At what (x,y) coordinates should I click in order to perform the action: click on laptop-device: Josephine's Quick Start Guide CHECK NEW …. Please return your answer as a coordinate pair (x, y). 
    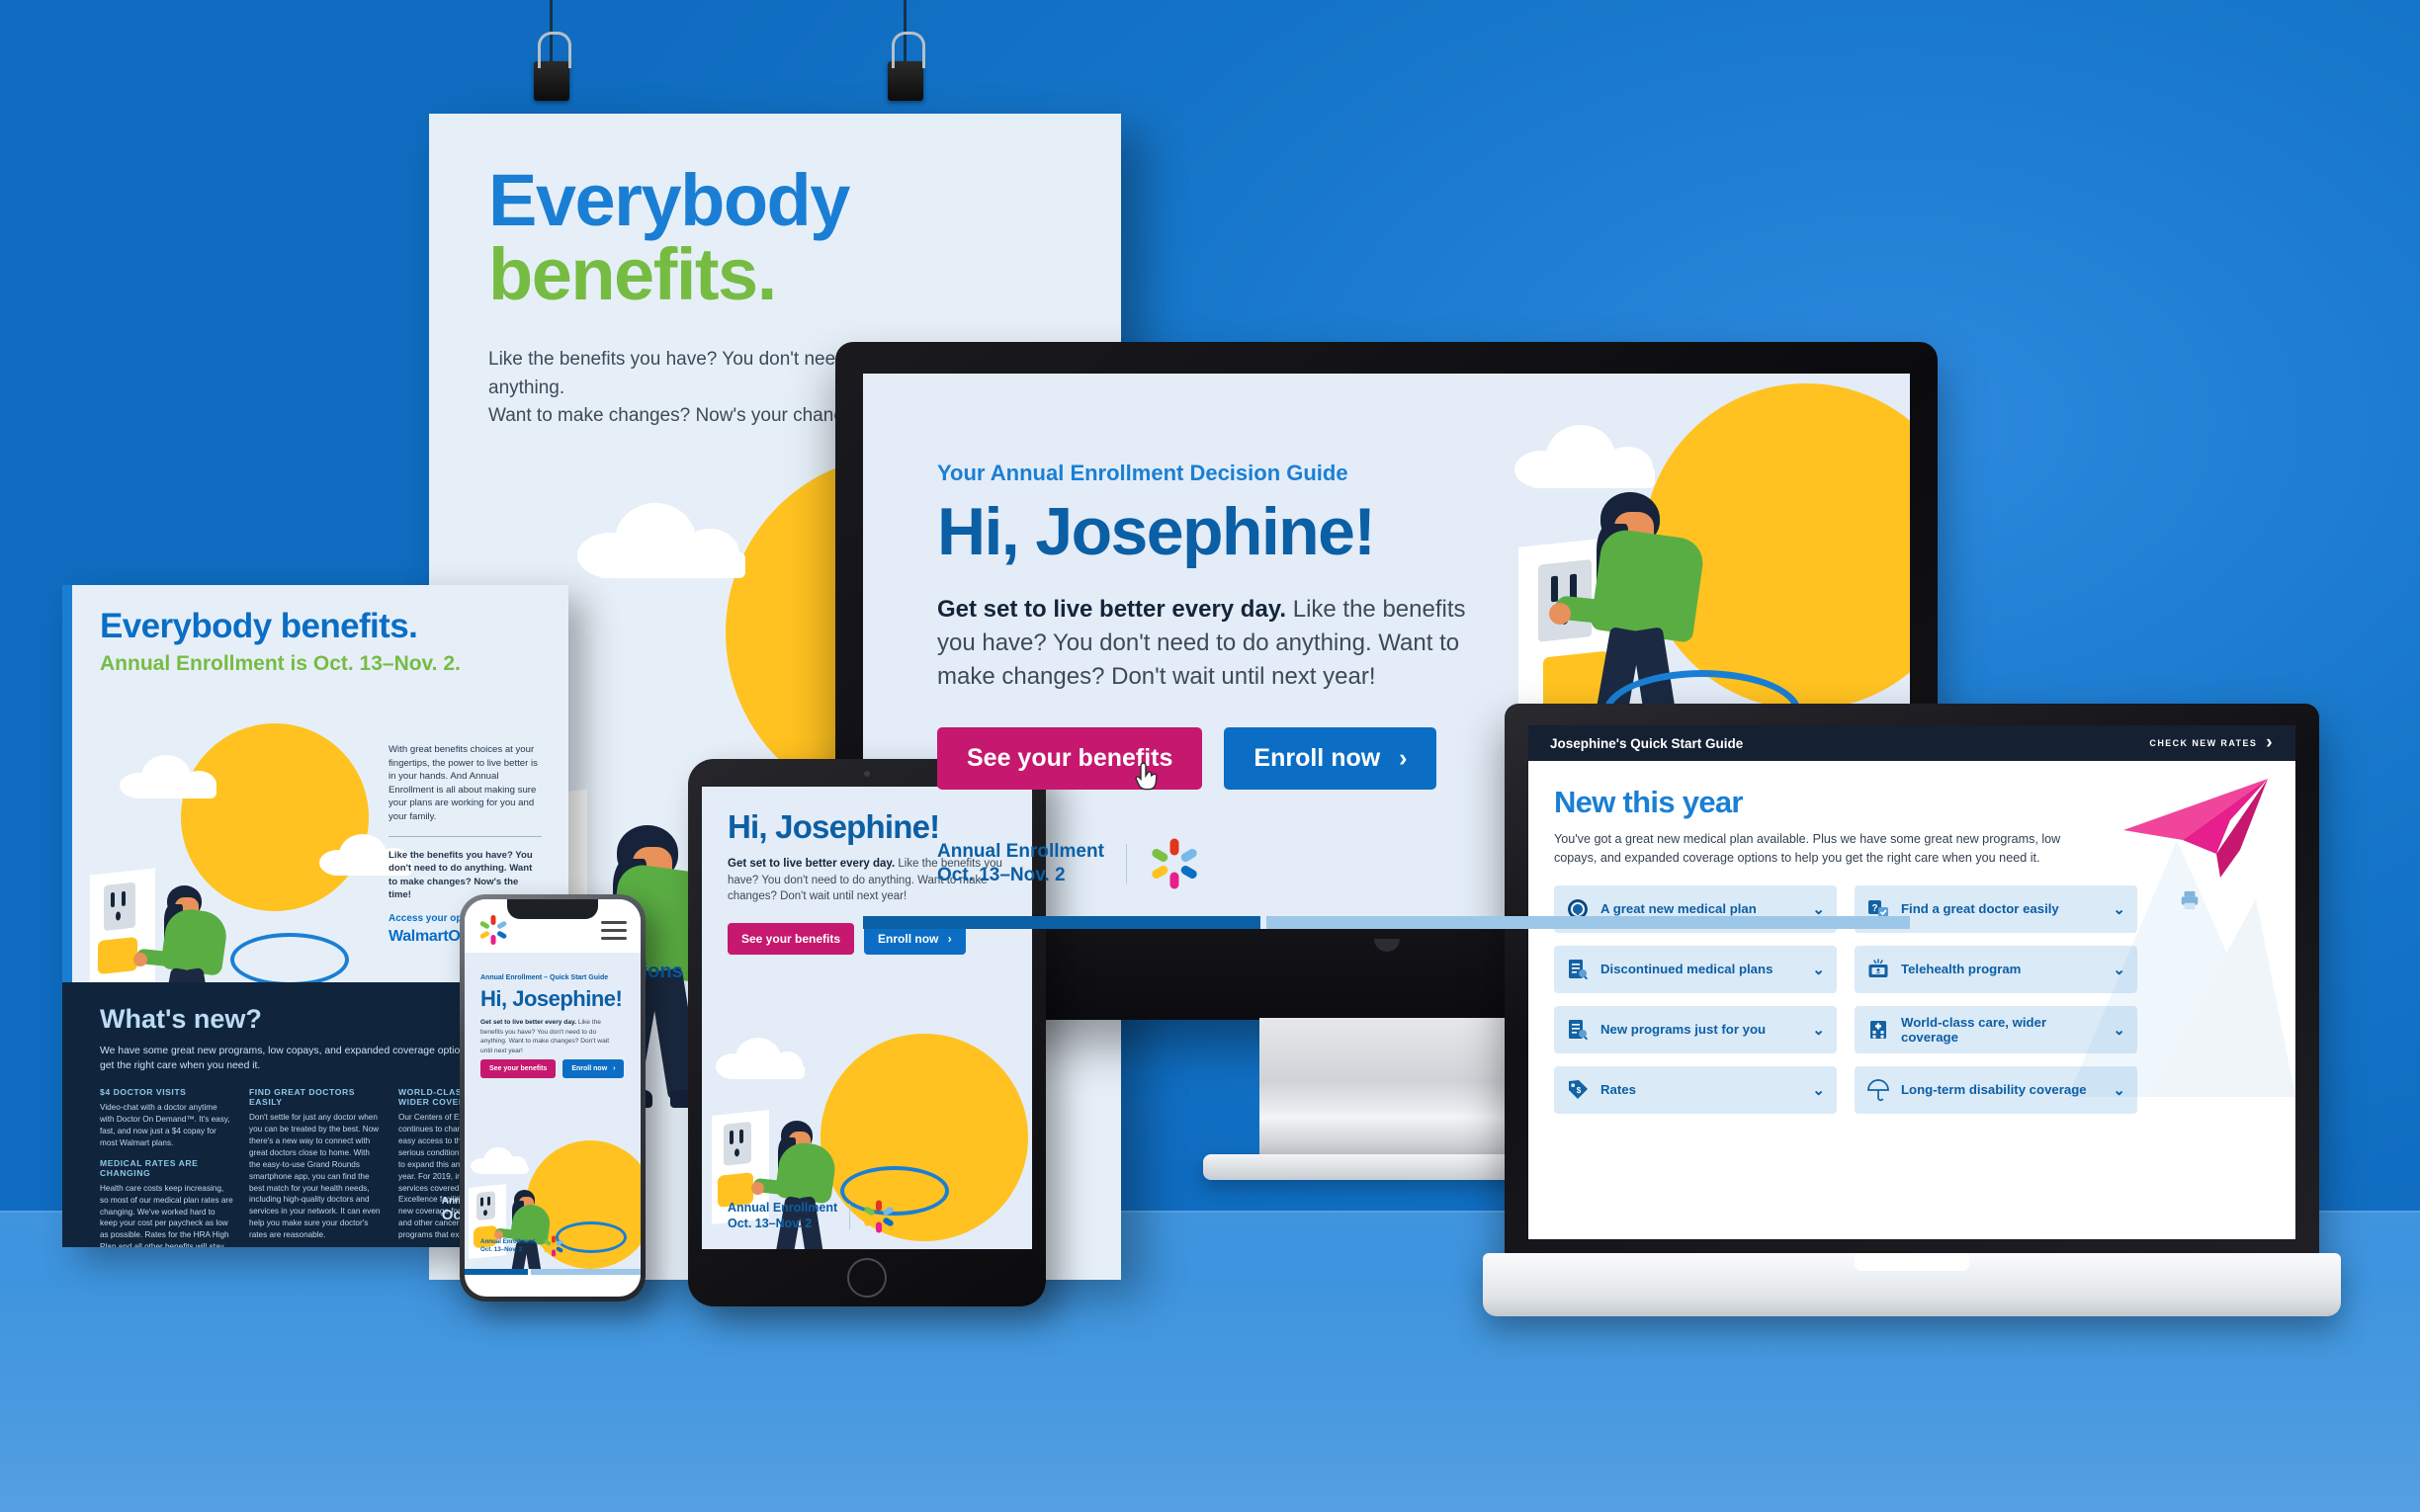
    Looking at the image, I should click on (1912, 1010).